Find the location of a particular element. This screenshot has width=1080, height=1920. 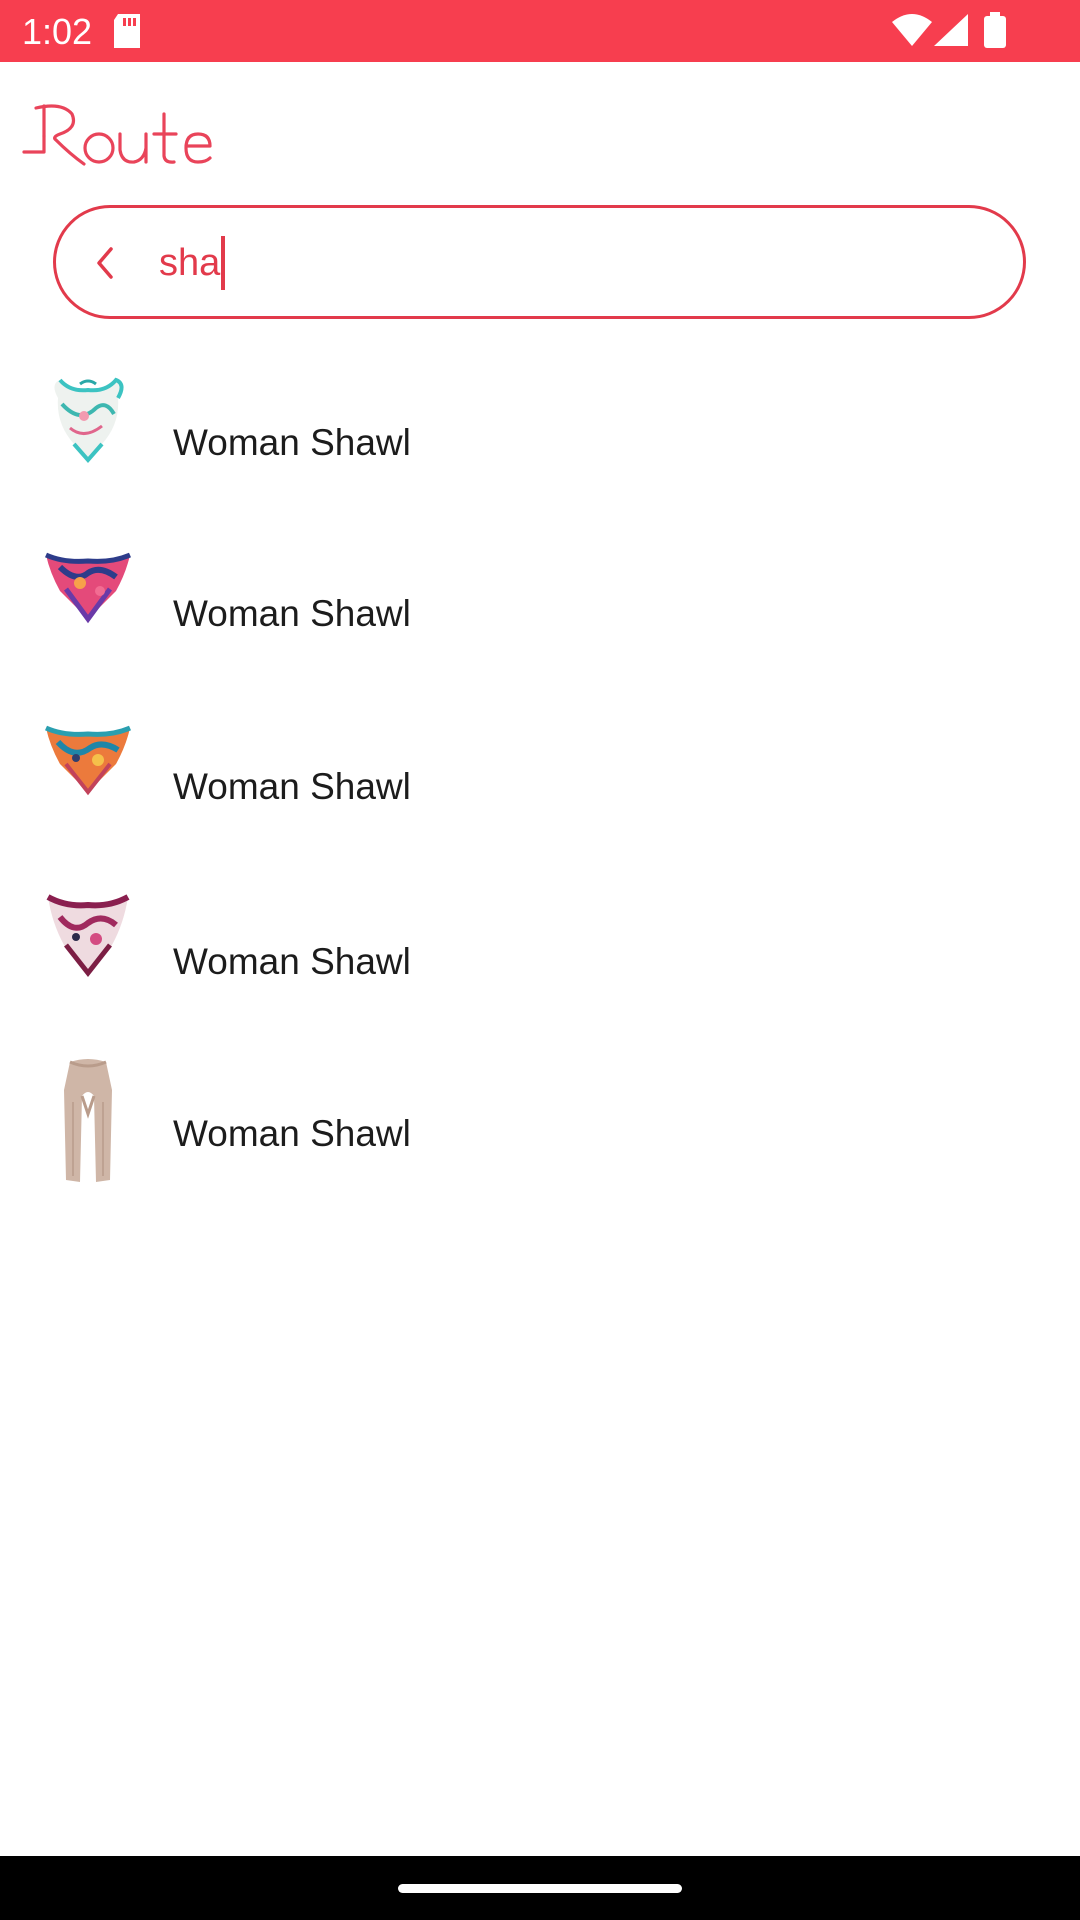

search-input-value: sha is located at coordinates (190, 263).